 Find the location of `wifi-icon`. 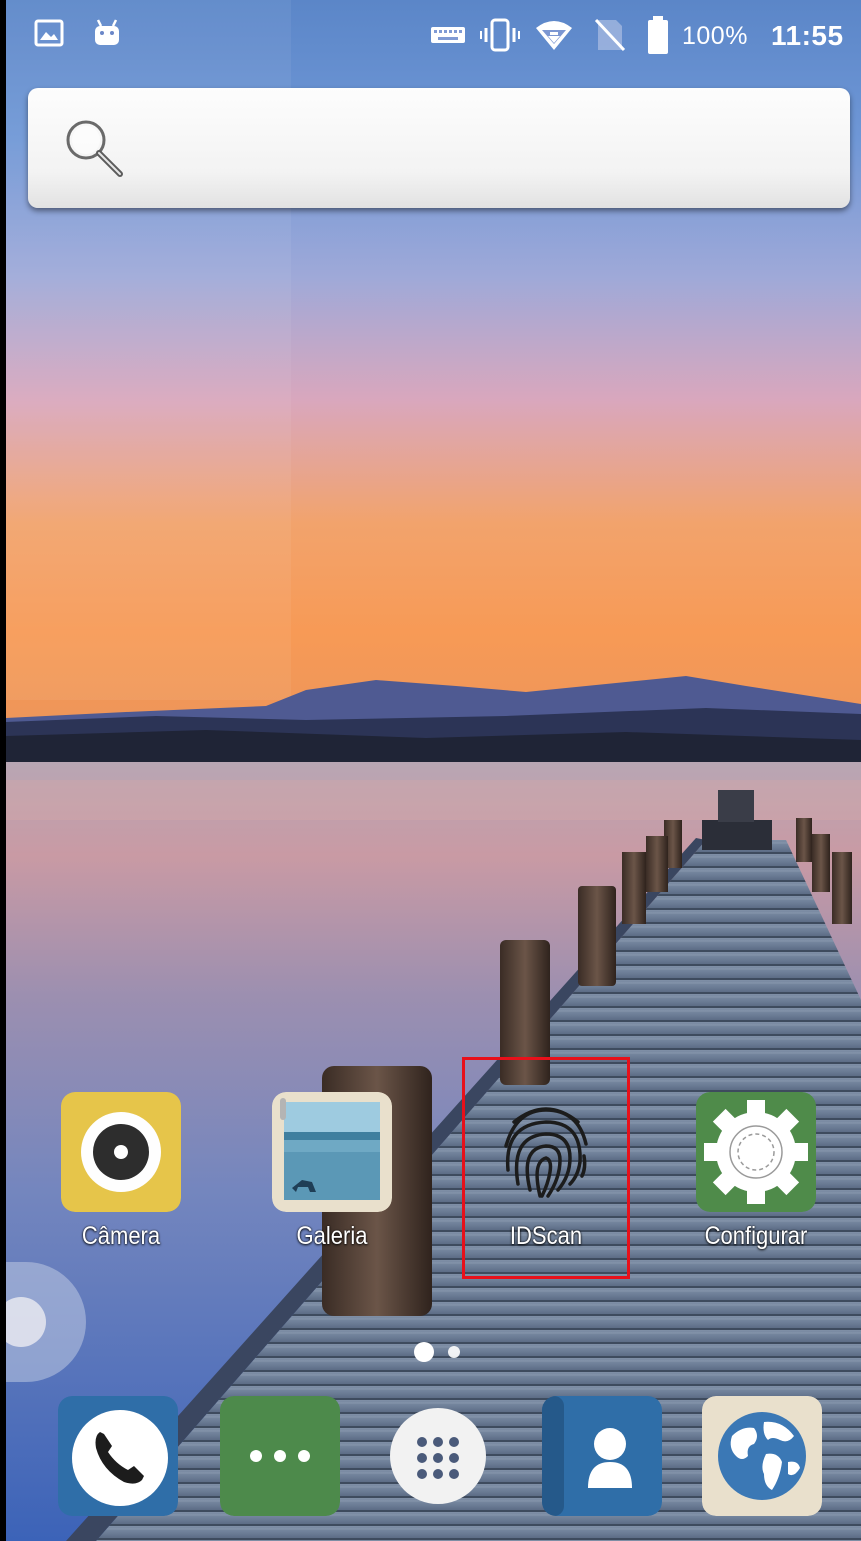

wifi-icon is located at coordinates (554, 35).